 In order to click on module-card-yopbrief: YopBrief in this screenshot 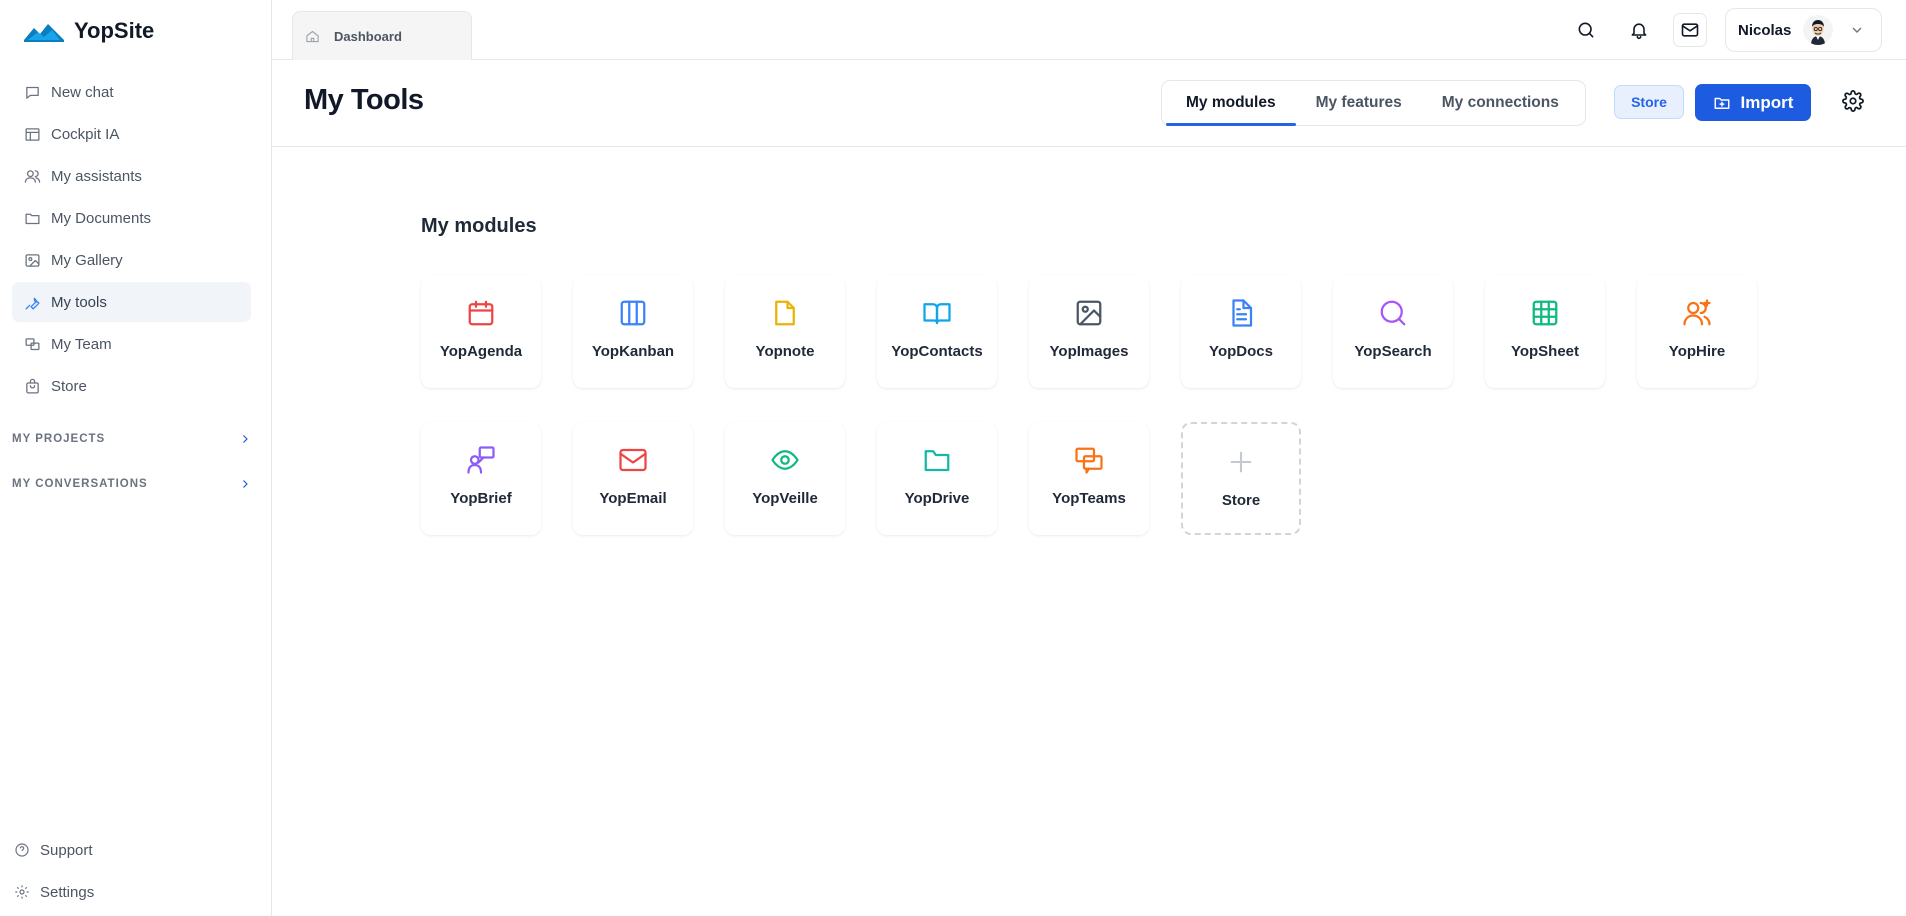, I will do `click(481, 478)`.